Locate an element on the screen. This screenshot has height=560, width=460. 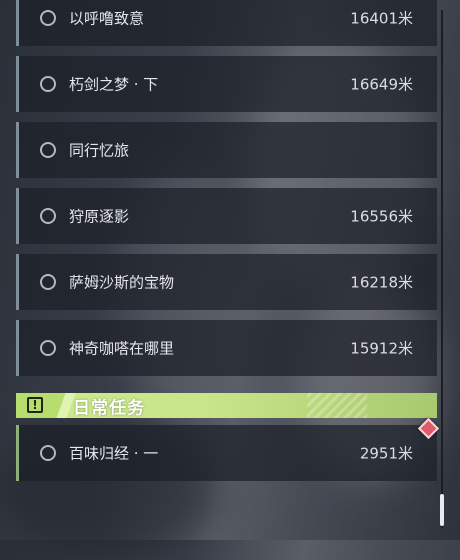
quest-distance: 16556米 is located at coordinates (381, 216).